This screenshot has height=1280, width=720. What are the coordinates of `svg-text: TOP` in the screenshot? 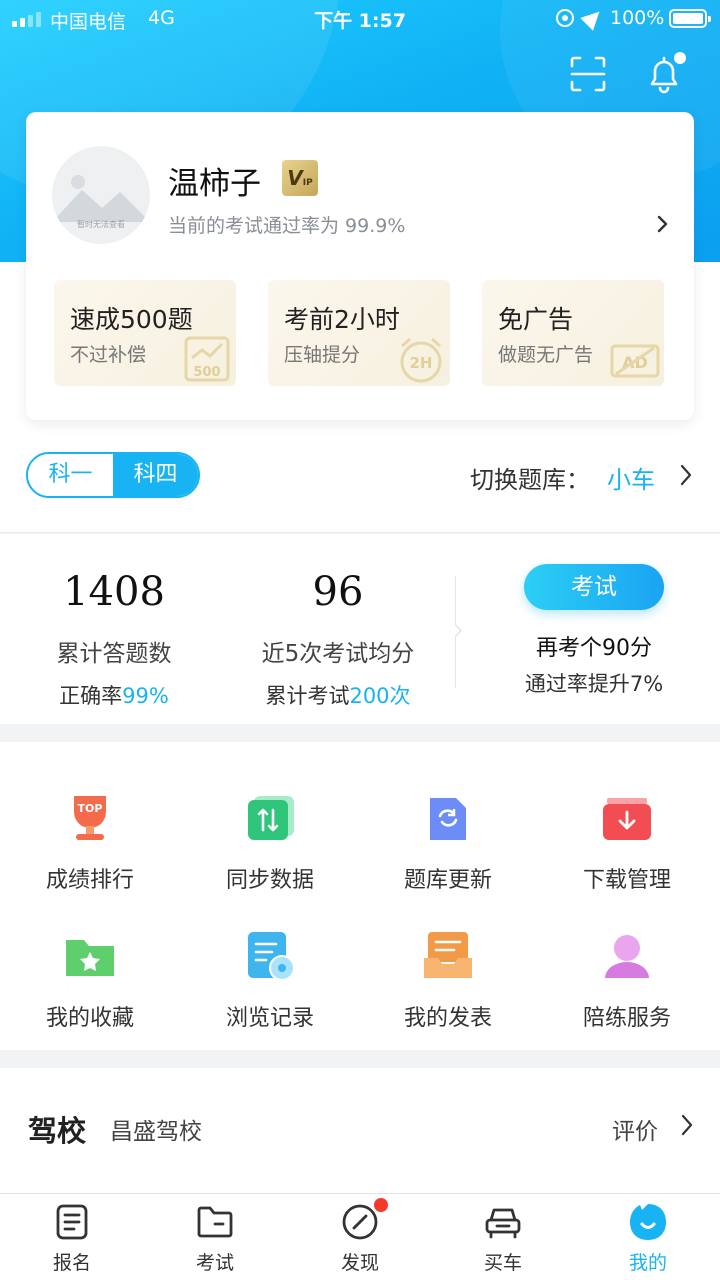 It's located at (90, 808).